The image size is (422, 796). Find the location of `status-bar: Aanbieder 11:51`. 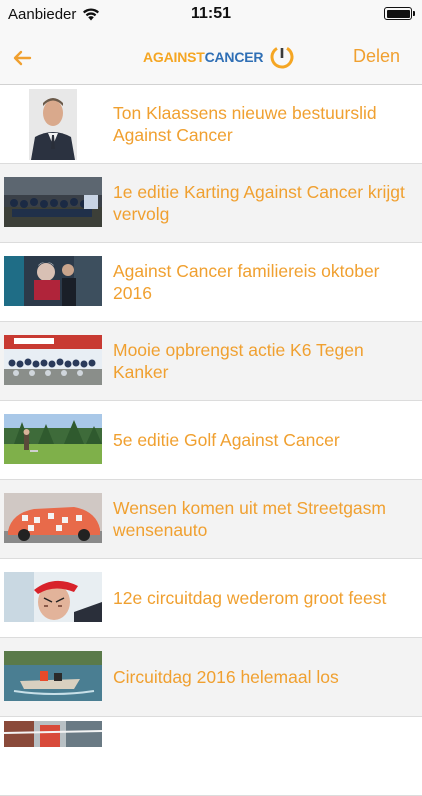

status-bar: Aanbieder 11:51 is located at coordinates (211, 15).